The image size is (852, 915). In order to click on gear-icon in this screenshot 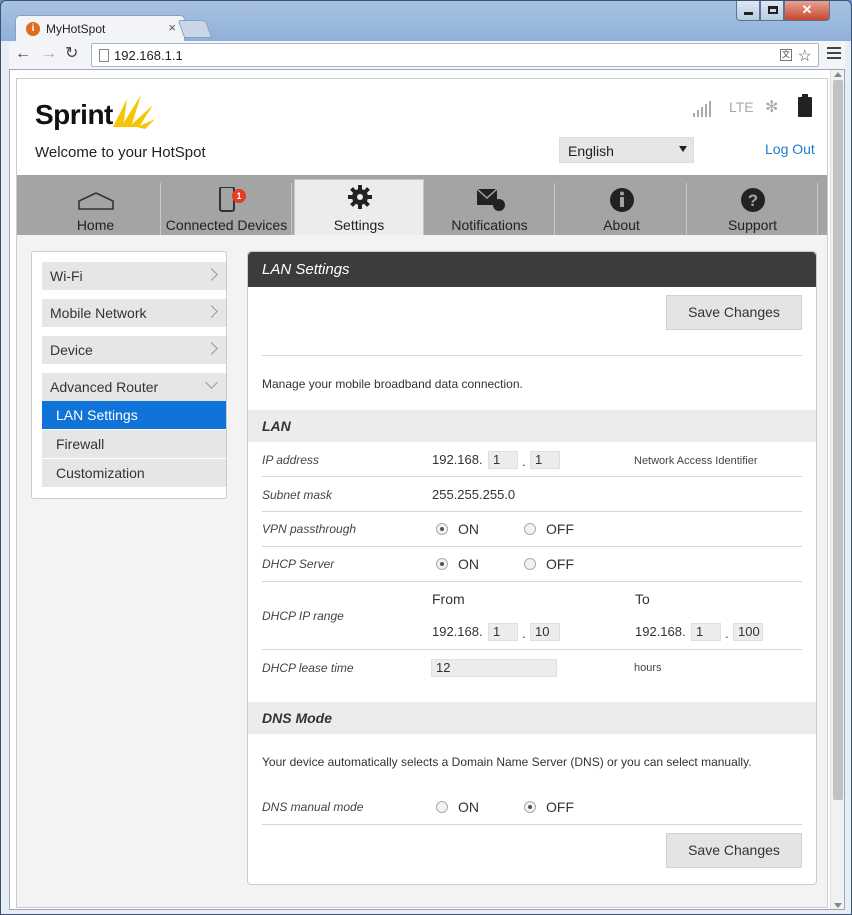, I will do `click(360, 197)`.